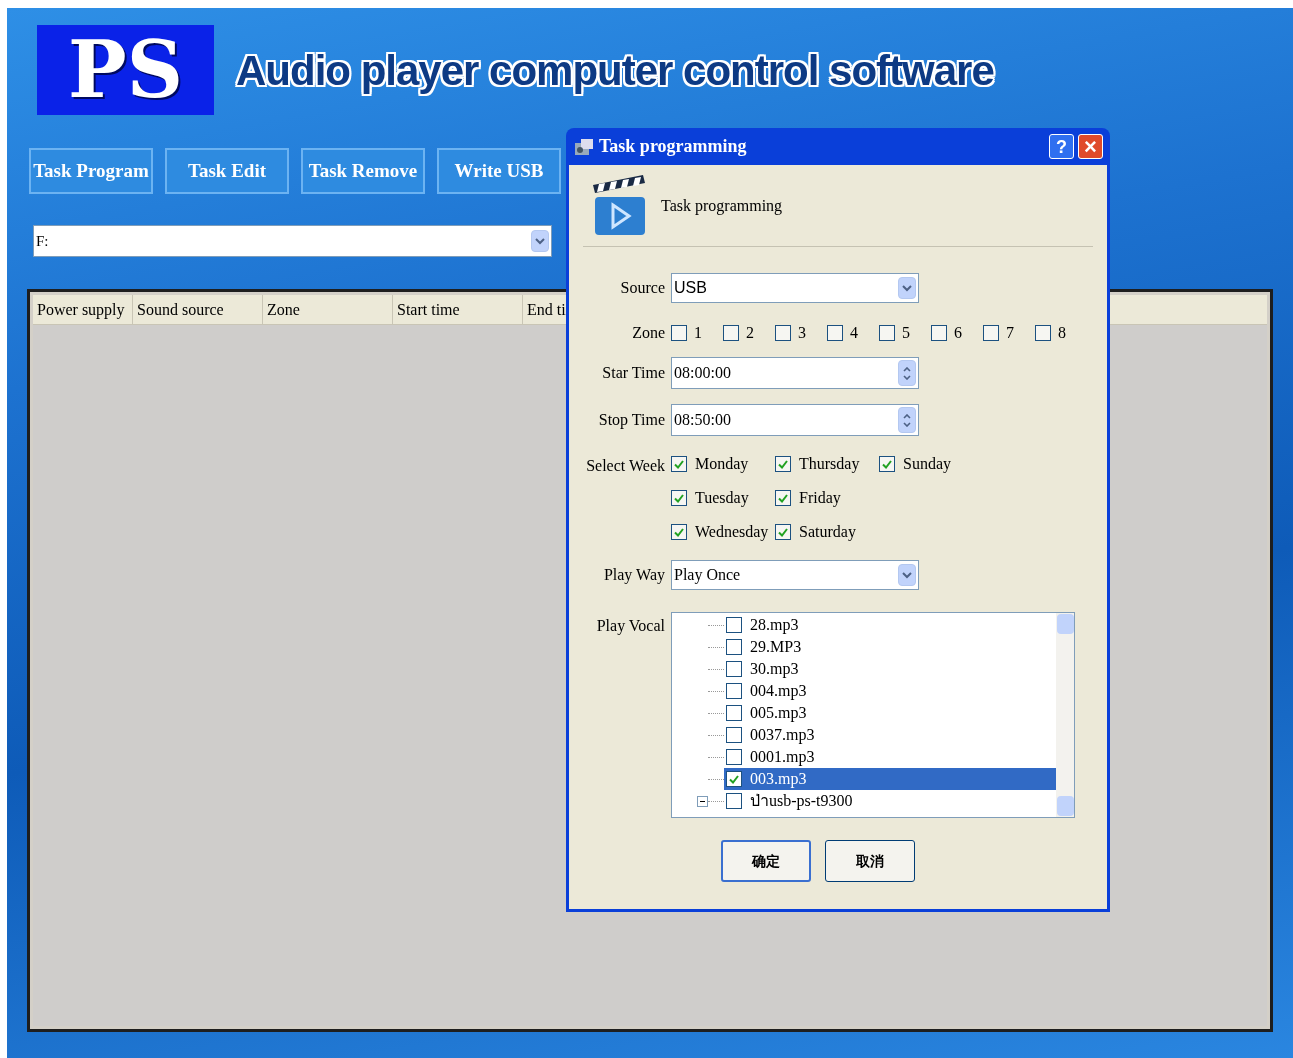 This screenshot has width=1293, height=1058. What do you see at coordinates (827, 532) in the screenshot?
I see `weekday-label: Saturday` at bounding box center [827, 532].